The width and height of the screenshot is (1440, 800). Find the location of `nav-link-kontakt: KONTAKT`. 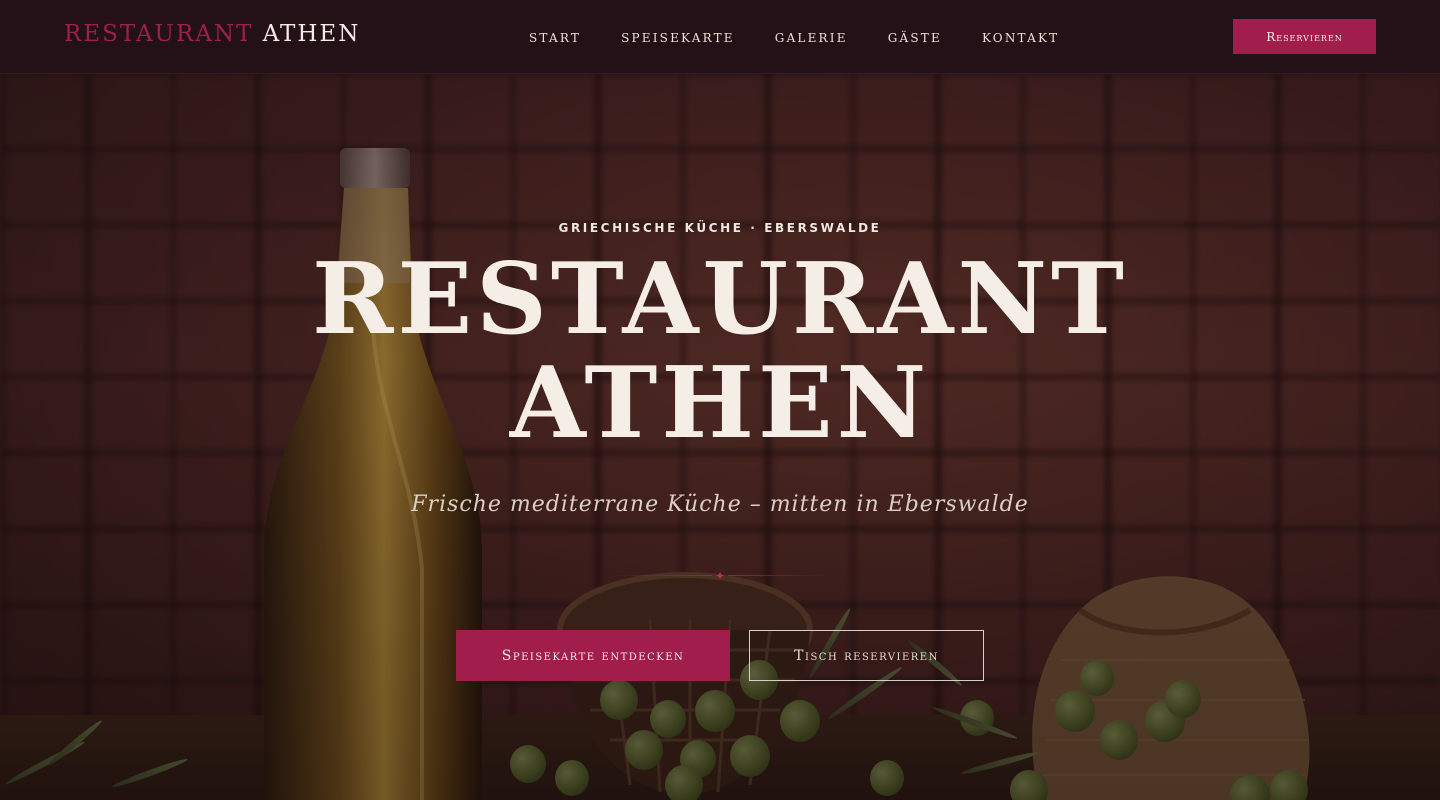

nav-link-kontakt: KONTAKT is located at coordinates (1020, 38).